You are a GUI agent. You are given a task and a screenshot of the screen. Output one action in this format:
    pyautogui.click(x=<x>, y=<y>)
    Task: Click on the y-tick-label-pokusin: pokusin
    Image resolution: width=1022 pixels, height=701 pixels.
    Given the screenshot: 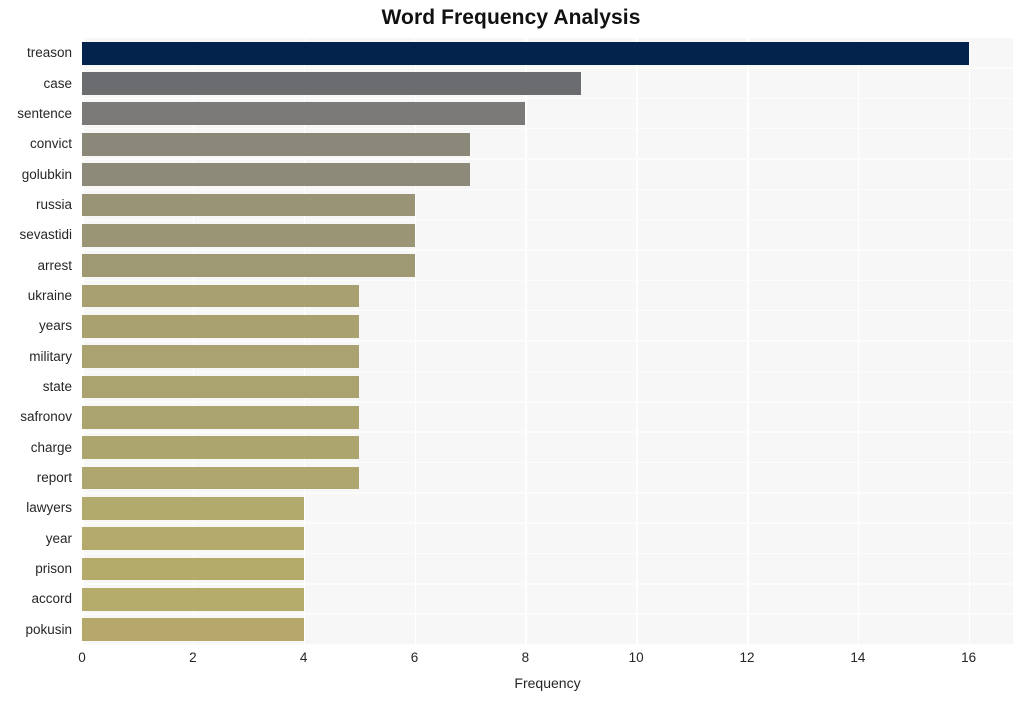 What is the action you would take?
    pyautogui.click(x=48, y=629)
    